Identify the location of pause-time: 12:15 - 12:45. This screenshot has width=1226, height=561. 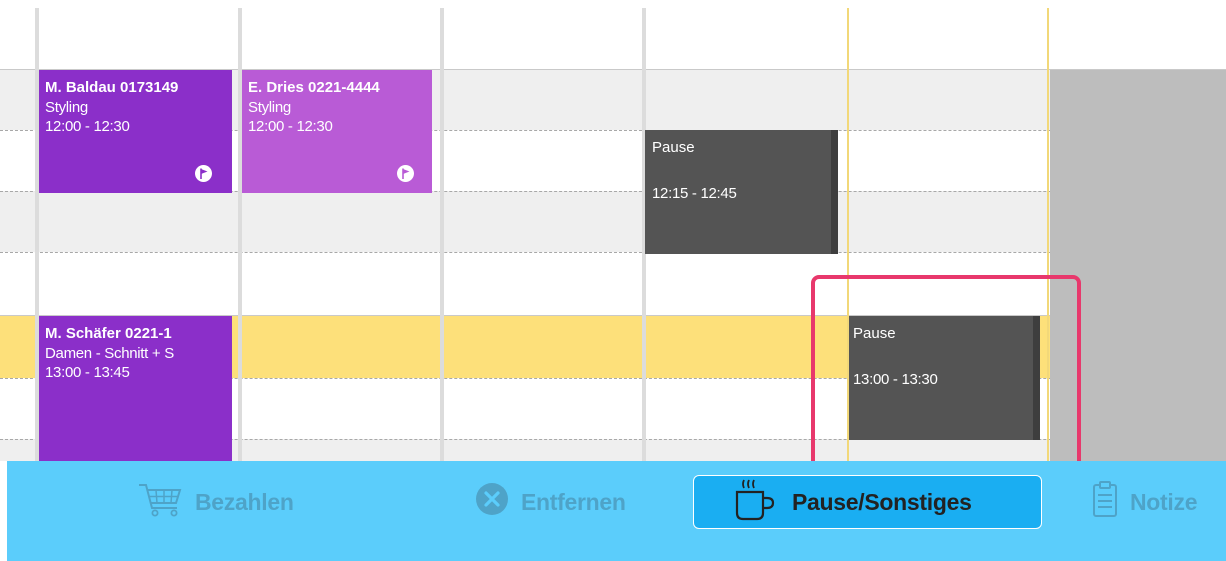
(694, 193).